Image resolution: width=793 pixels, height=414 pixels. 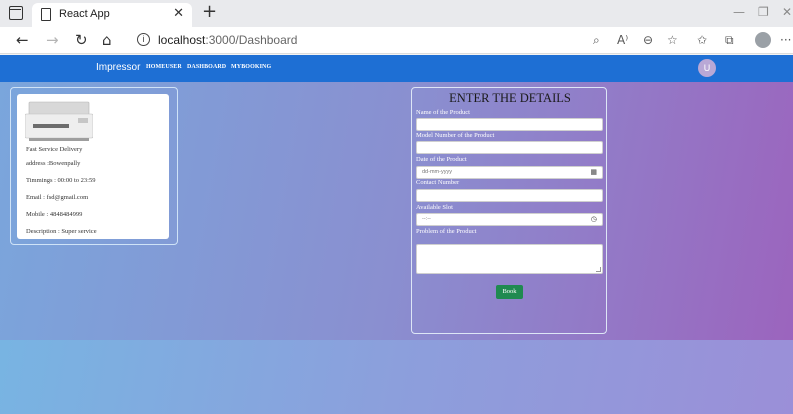 What do you see at coordinates (396, 13) in the screenshot?
I see `browser-tab-bar: React App ✕ + — ❐ ✕` at bounding box center [396, 13].